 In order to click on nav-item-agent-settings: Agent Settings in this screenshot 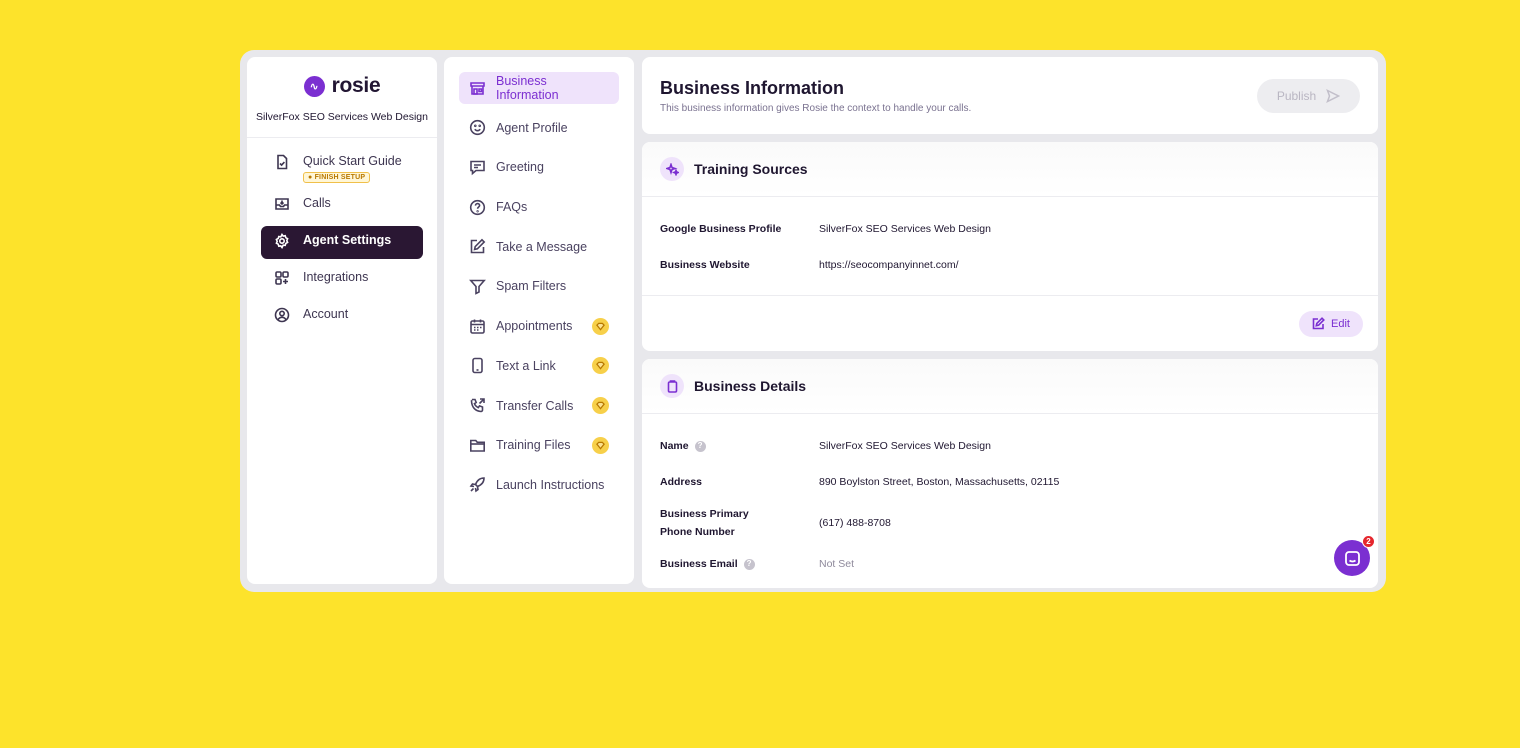, I will do `click(342, 242)`.